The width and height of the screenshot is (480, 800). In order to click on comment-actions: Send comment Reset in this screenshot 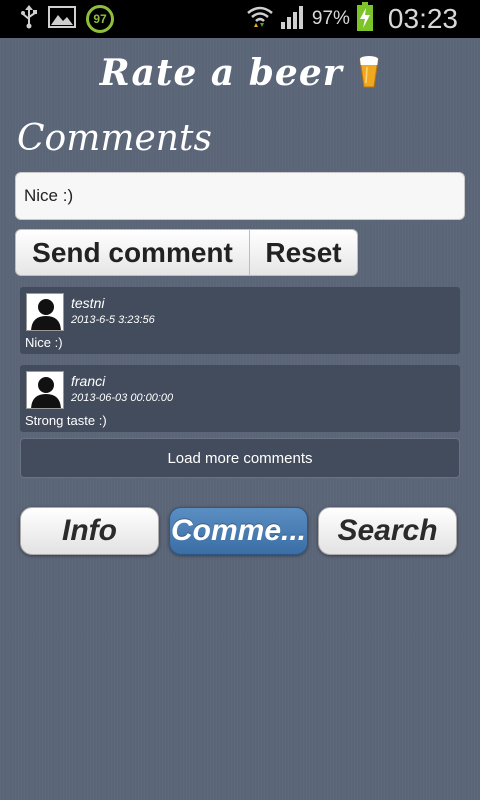, I will do `click(186, 252)`.